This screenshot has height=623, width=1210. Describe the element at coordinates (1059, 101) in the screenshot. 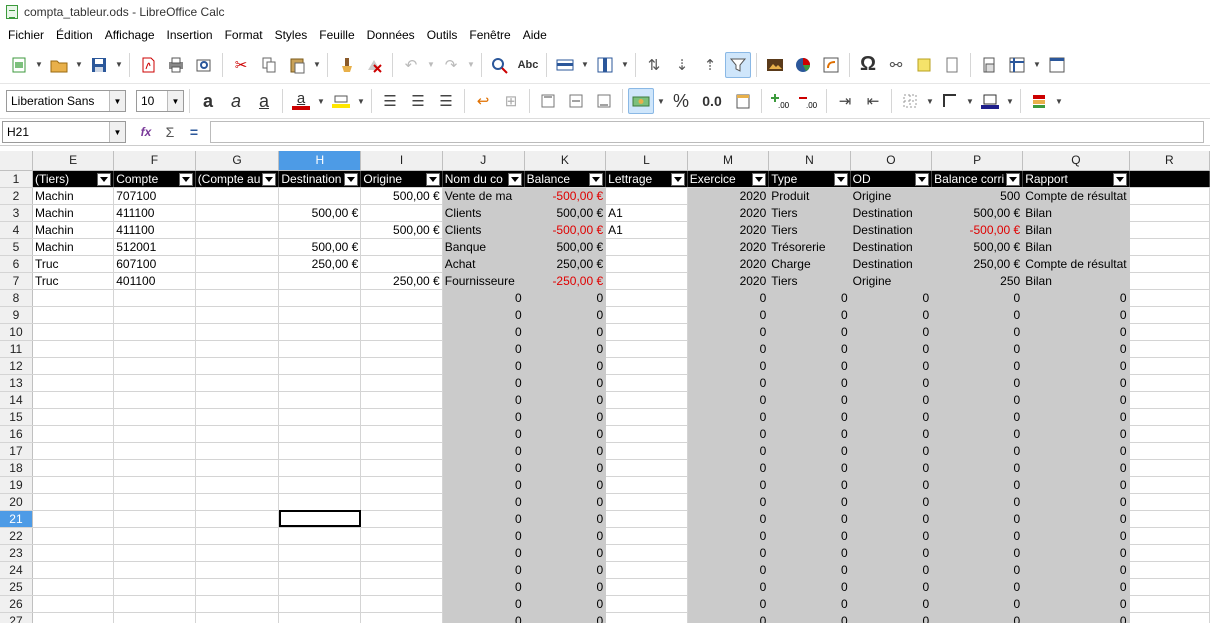

I see `conditional-format-dropdown-icon: ▼` at that location.